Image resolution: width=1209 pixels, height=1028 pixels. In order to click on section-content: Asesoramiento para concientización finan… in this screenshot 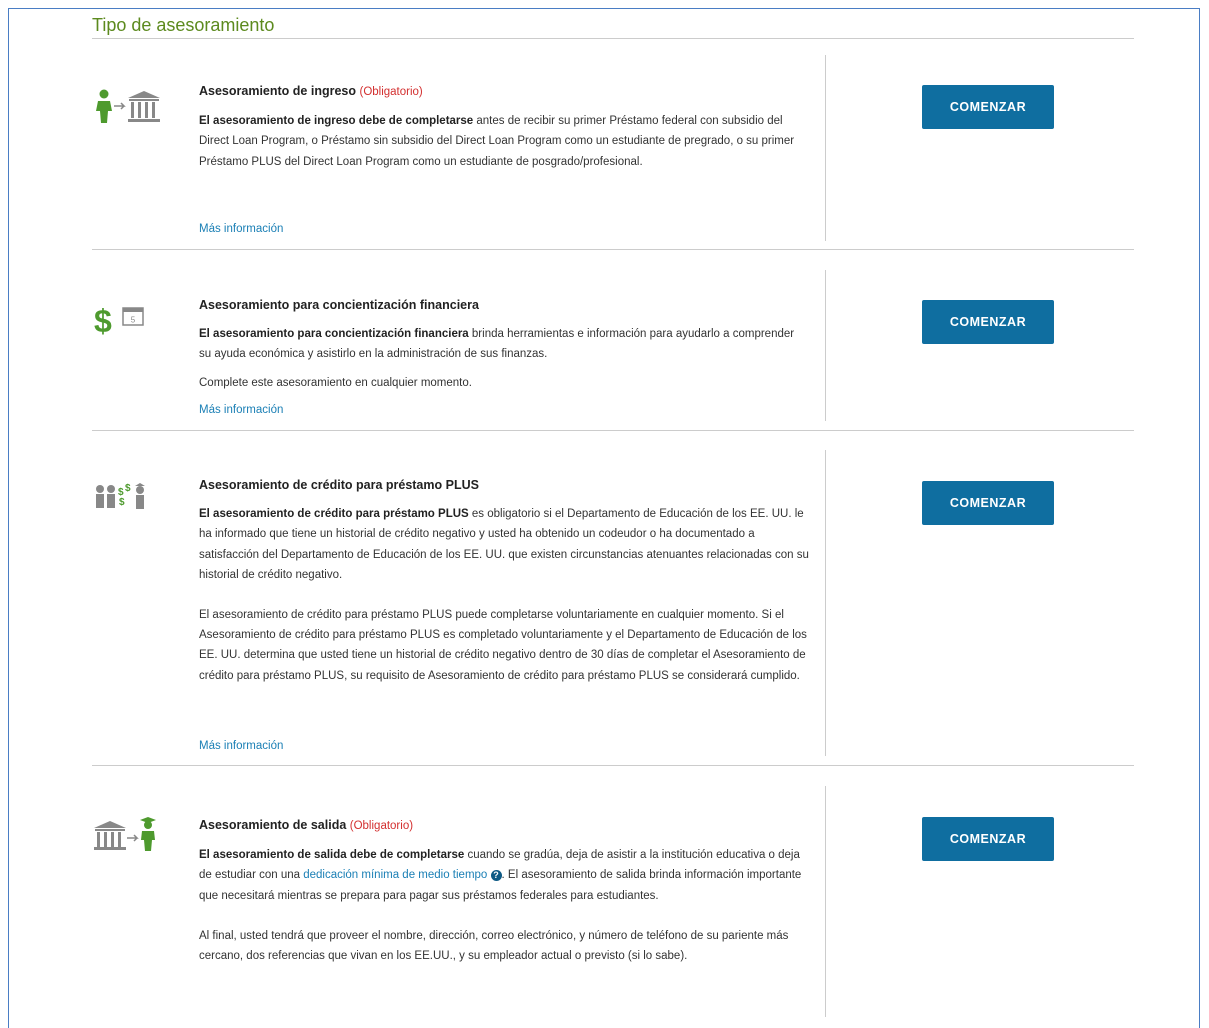, I will do `click(504, 344)`.